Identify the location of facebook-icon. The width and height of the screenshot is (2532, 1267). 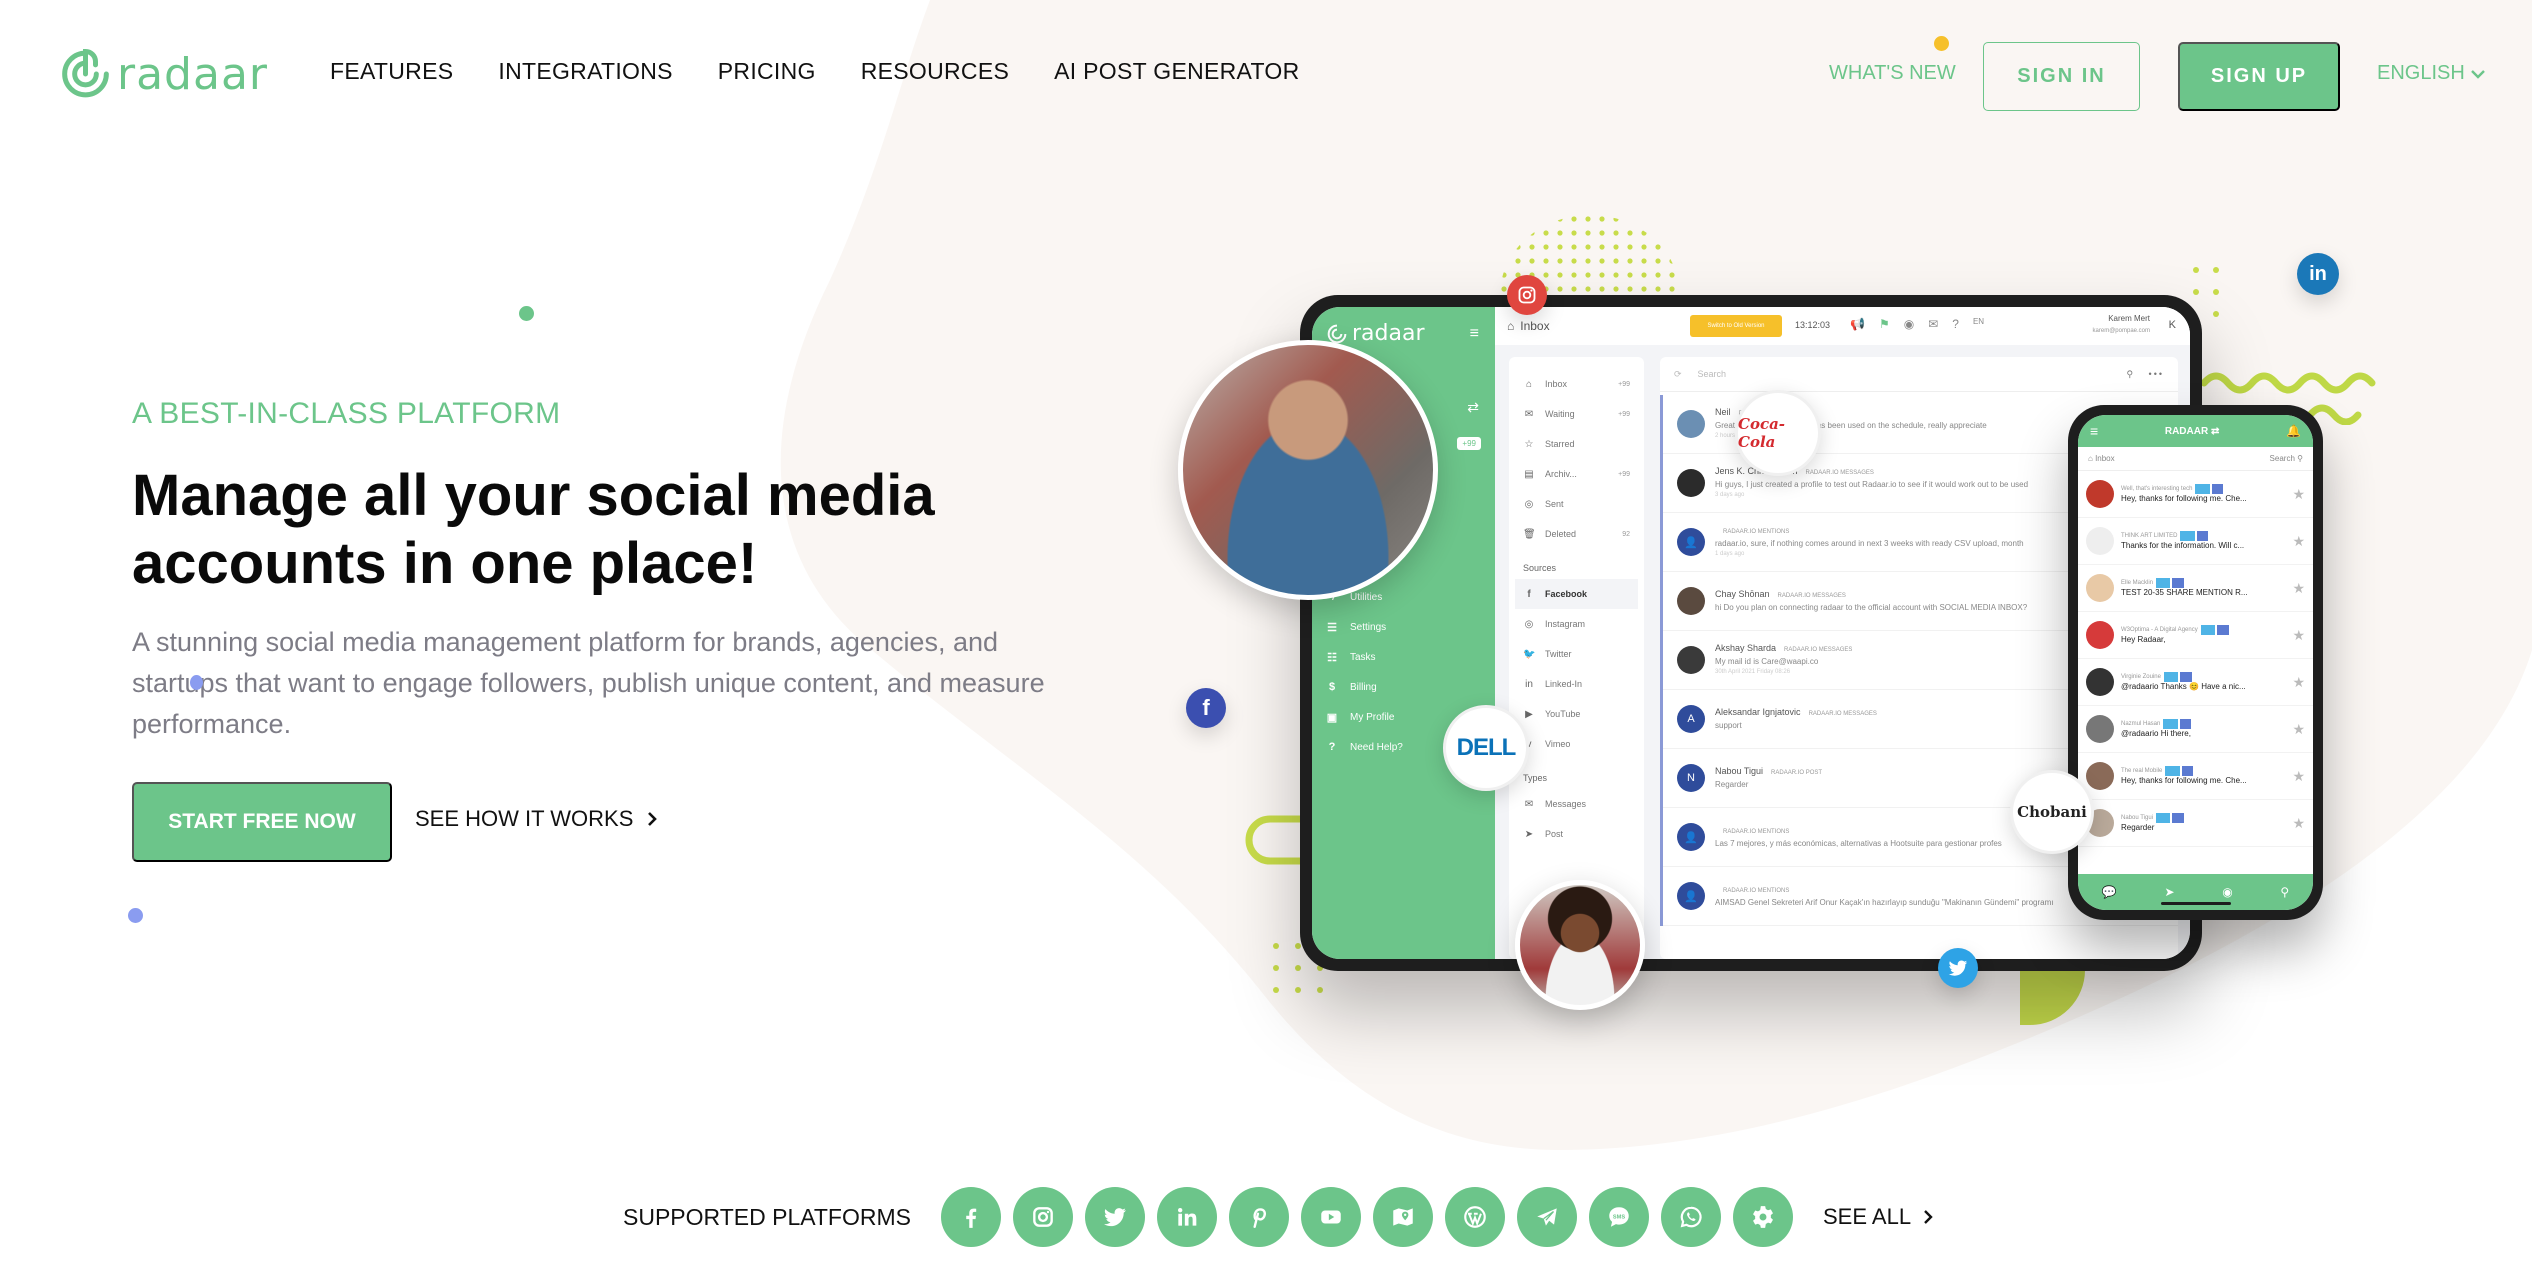
(970, 1217).